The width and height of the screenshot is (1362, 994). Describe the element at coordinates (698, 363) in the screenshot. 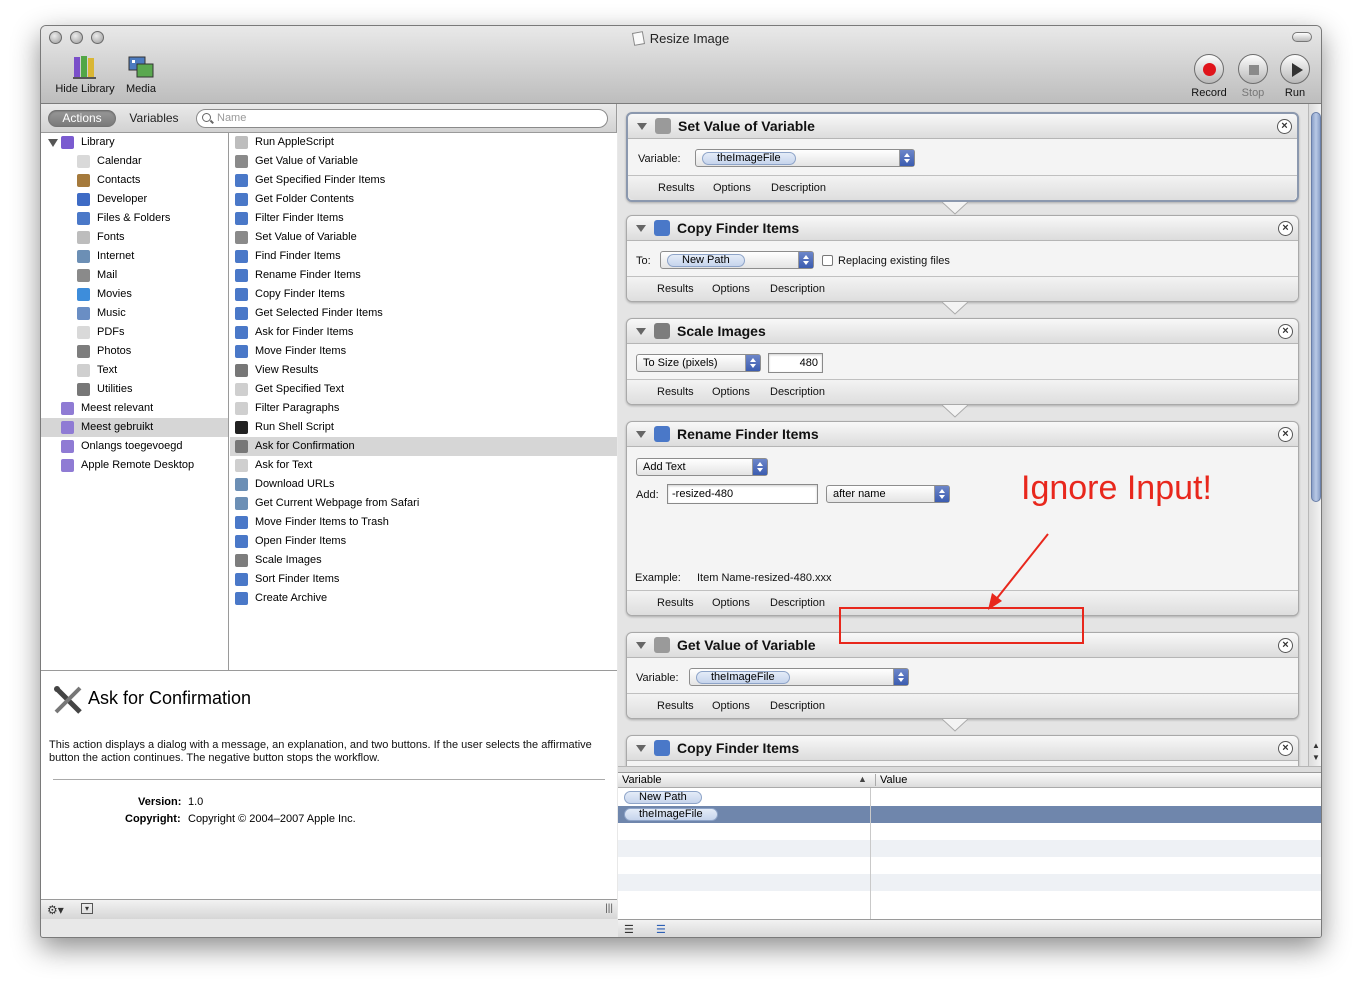

I see `scale-mode-popup: To Size (pixels)` at that location.